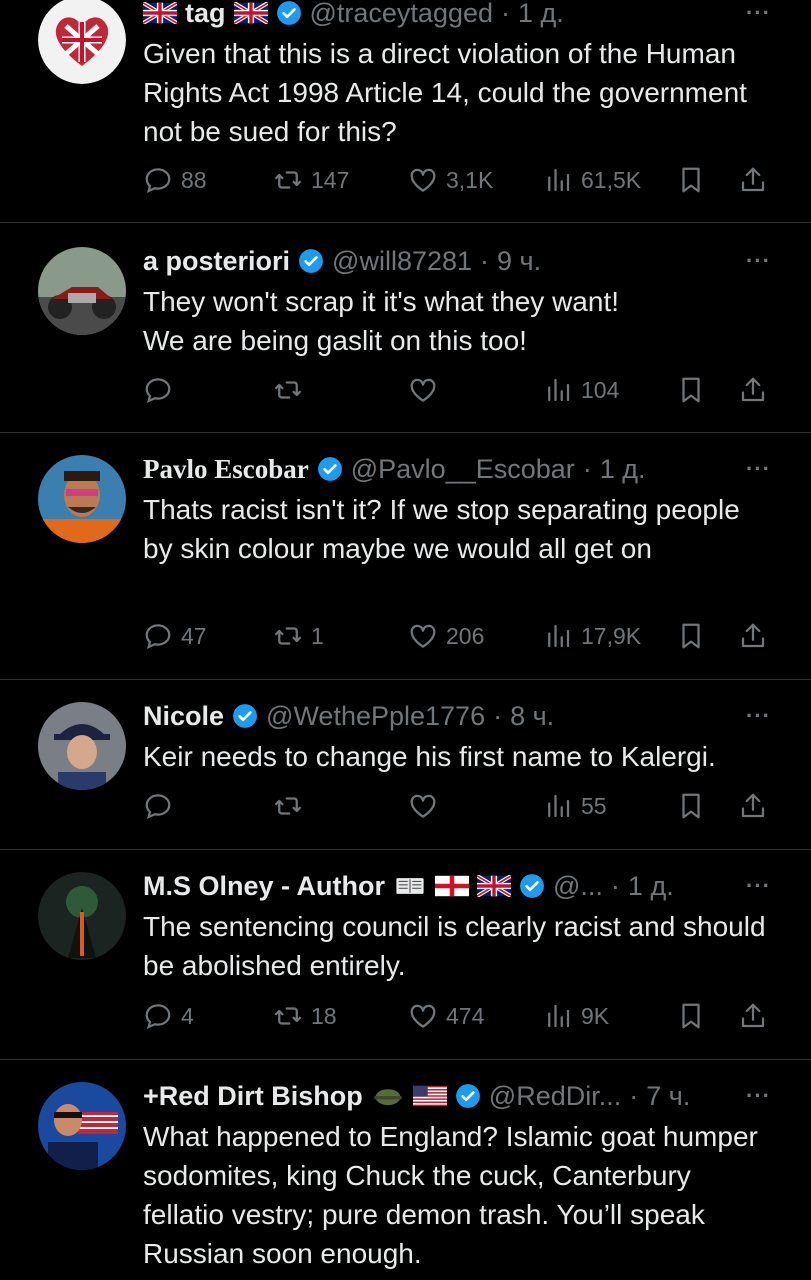 This screenshot has width=811, height=1280. I want to click on reply-icon, so click(158, 180).